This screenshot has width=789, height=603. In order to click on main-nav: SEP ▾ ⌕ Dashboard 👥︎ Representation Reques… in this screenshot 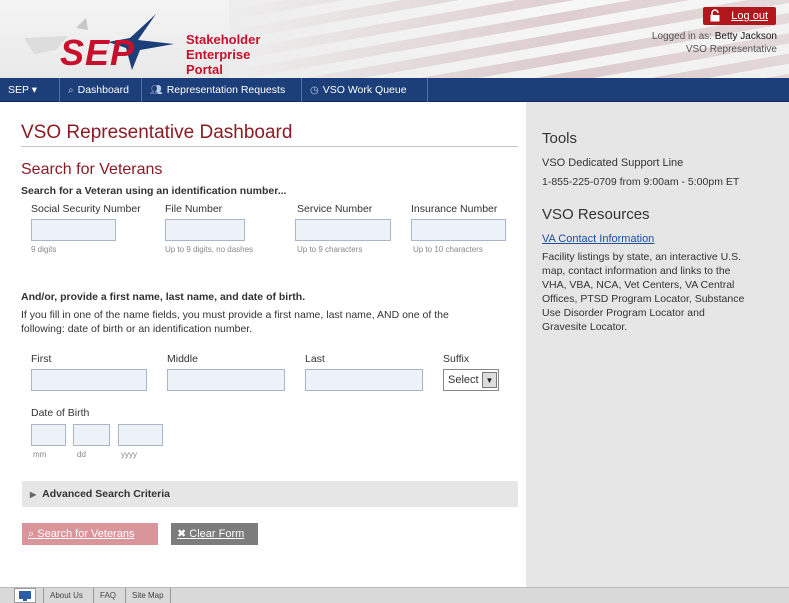, I will do `click(394, 90)`.